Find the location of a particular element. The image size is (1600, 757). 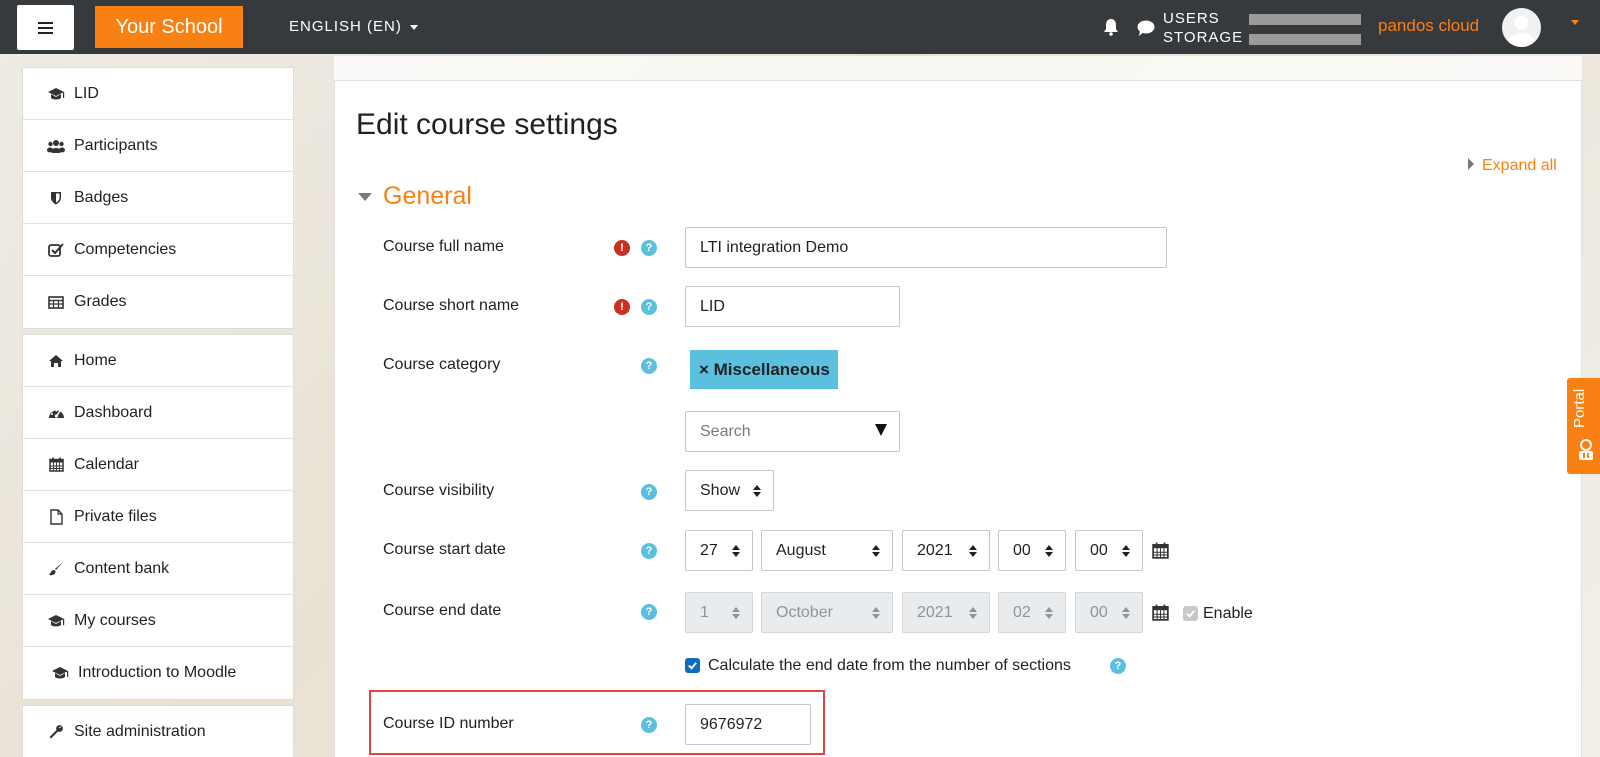

end-day-select: 1 is located at coordinates (719, 612).